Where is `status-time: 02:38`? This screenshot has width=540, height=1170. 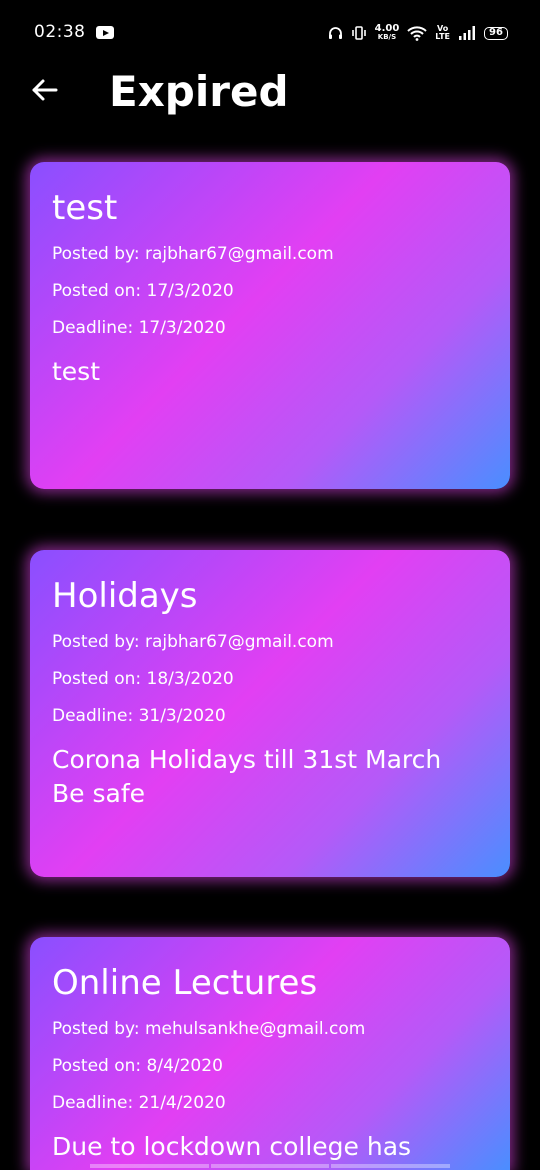 status-time: 02:38 is located at coordinates (60, 32).